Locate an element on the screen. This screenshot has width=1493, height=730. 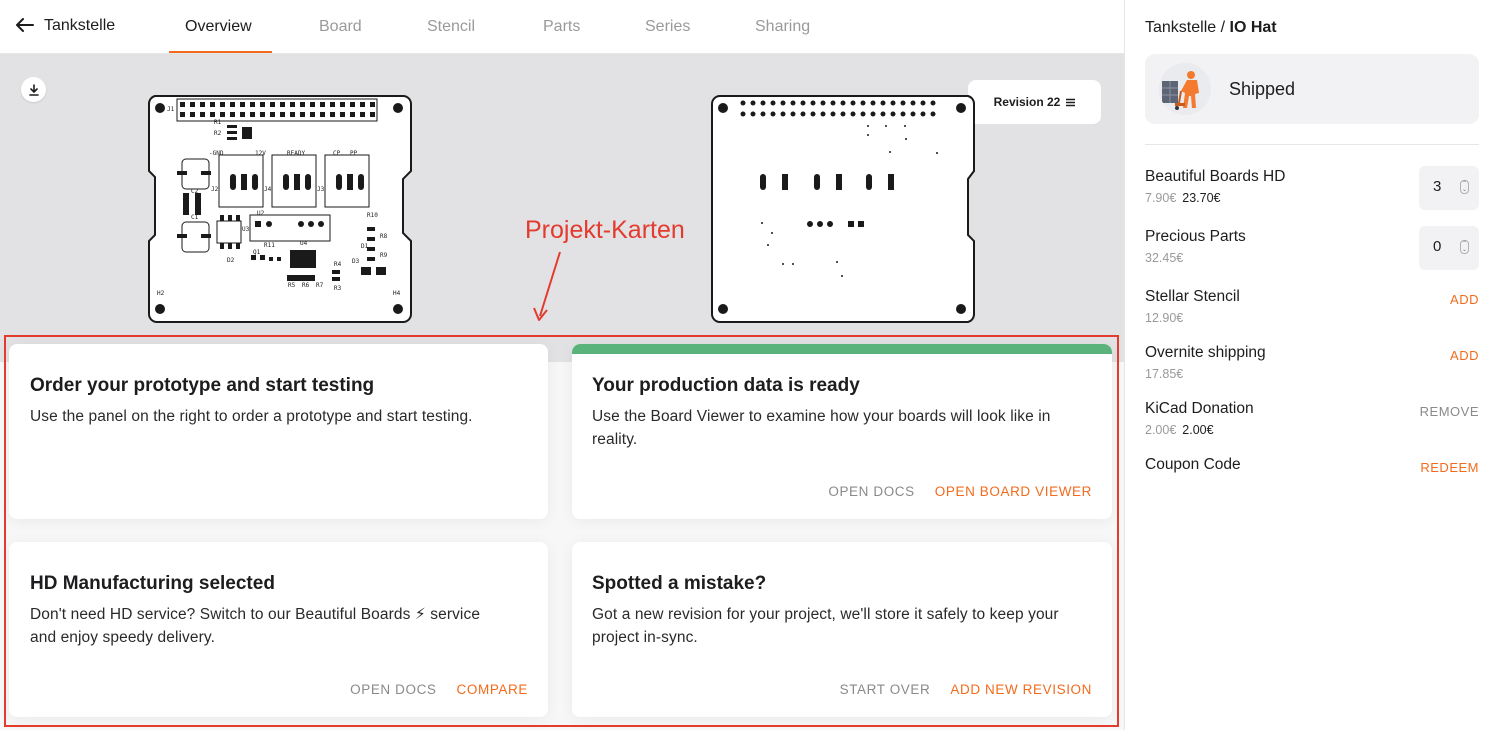
line-item-stellar-stencil: Stellar Stencil 12.90€ ADD is located at coordinates (1312, 306).